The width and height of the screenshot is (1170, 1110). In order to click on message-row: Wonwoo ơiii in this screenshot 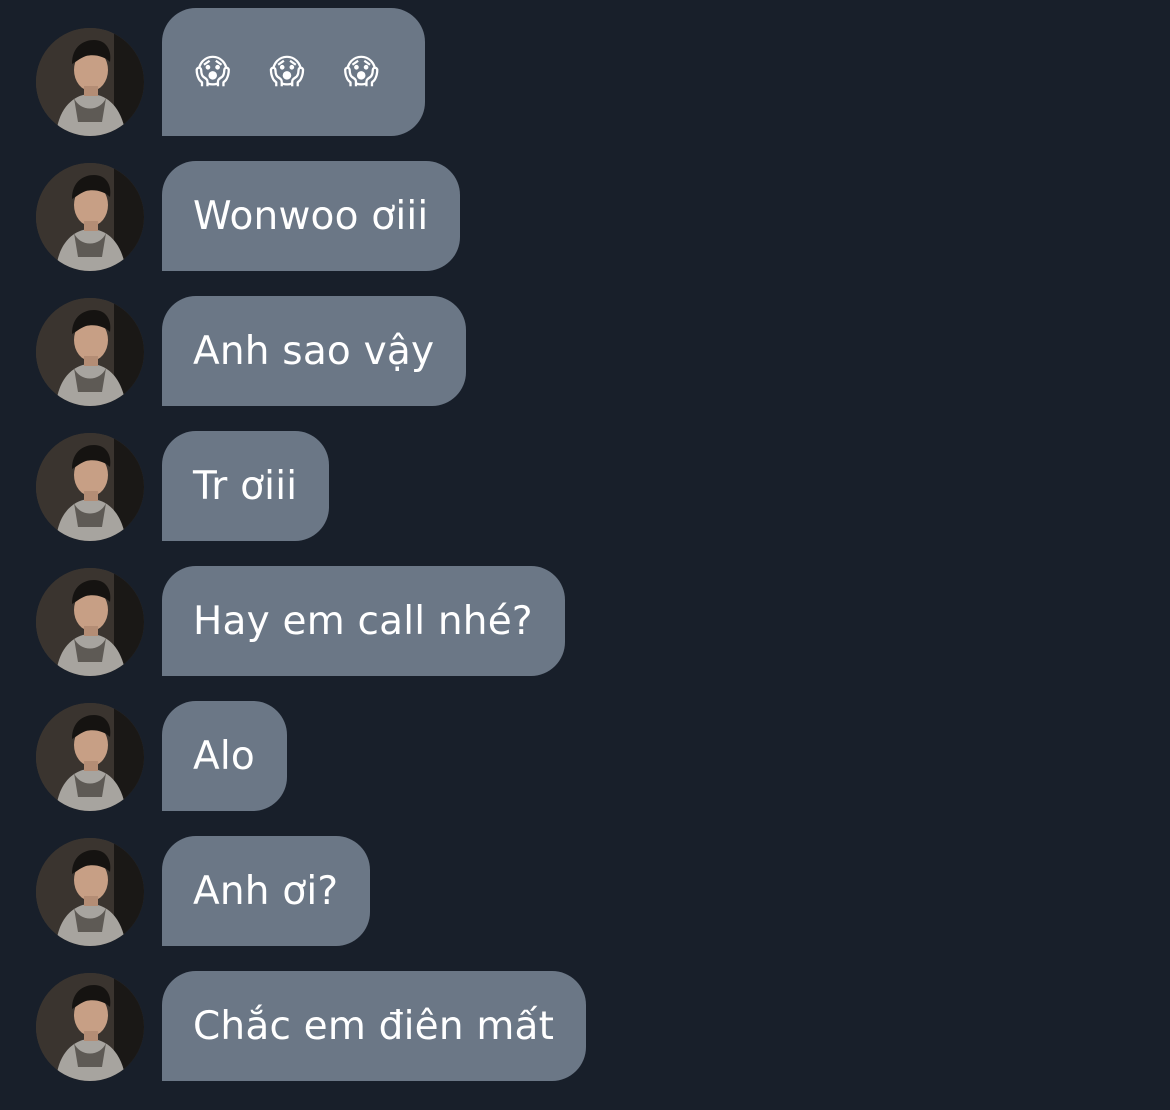, I will do `click(585, 217)`.